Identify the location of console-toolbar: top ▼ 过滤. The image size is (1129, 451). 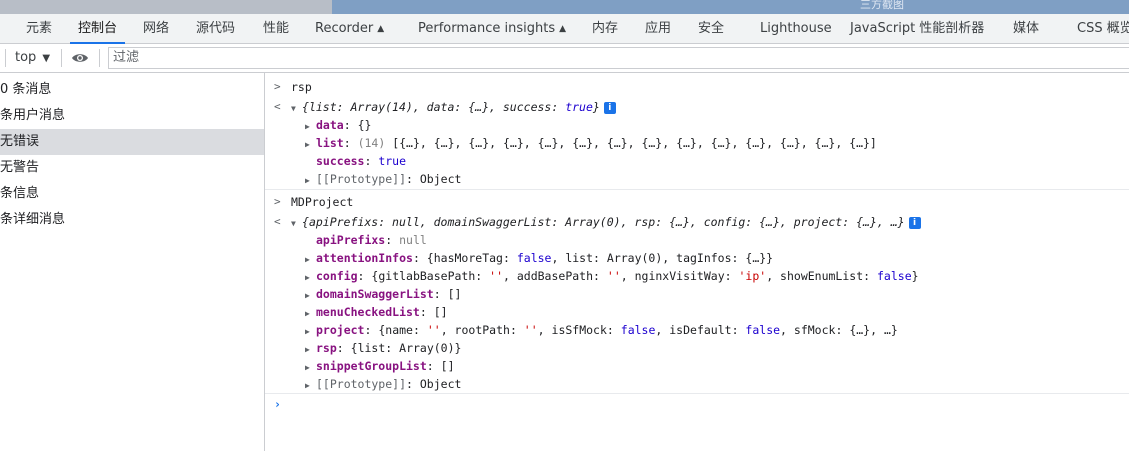
(564, 58).